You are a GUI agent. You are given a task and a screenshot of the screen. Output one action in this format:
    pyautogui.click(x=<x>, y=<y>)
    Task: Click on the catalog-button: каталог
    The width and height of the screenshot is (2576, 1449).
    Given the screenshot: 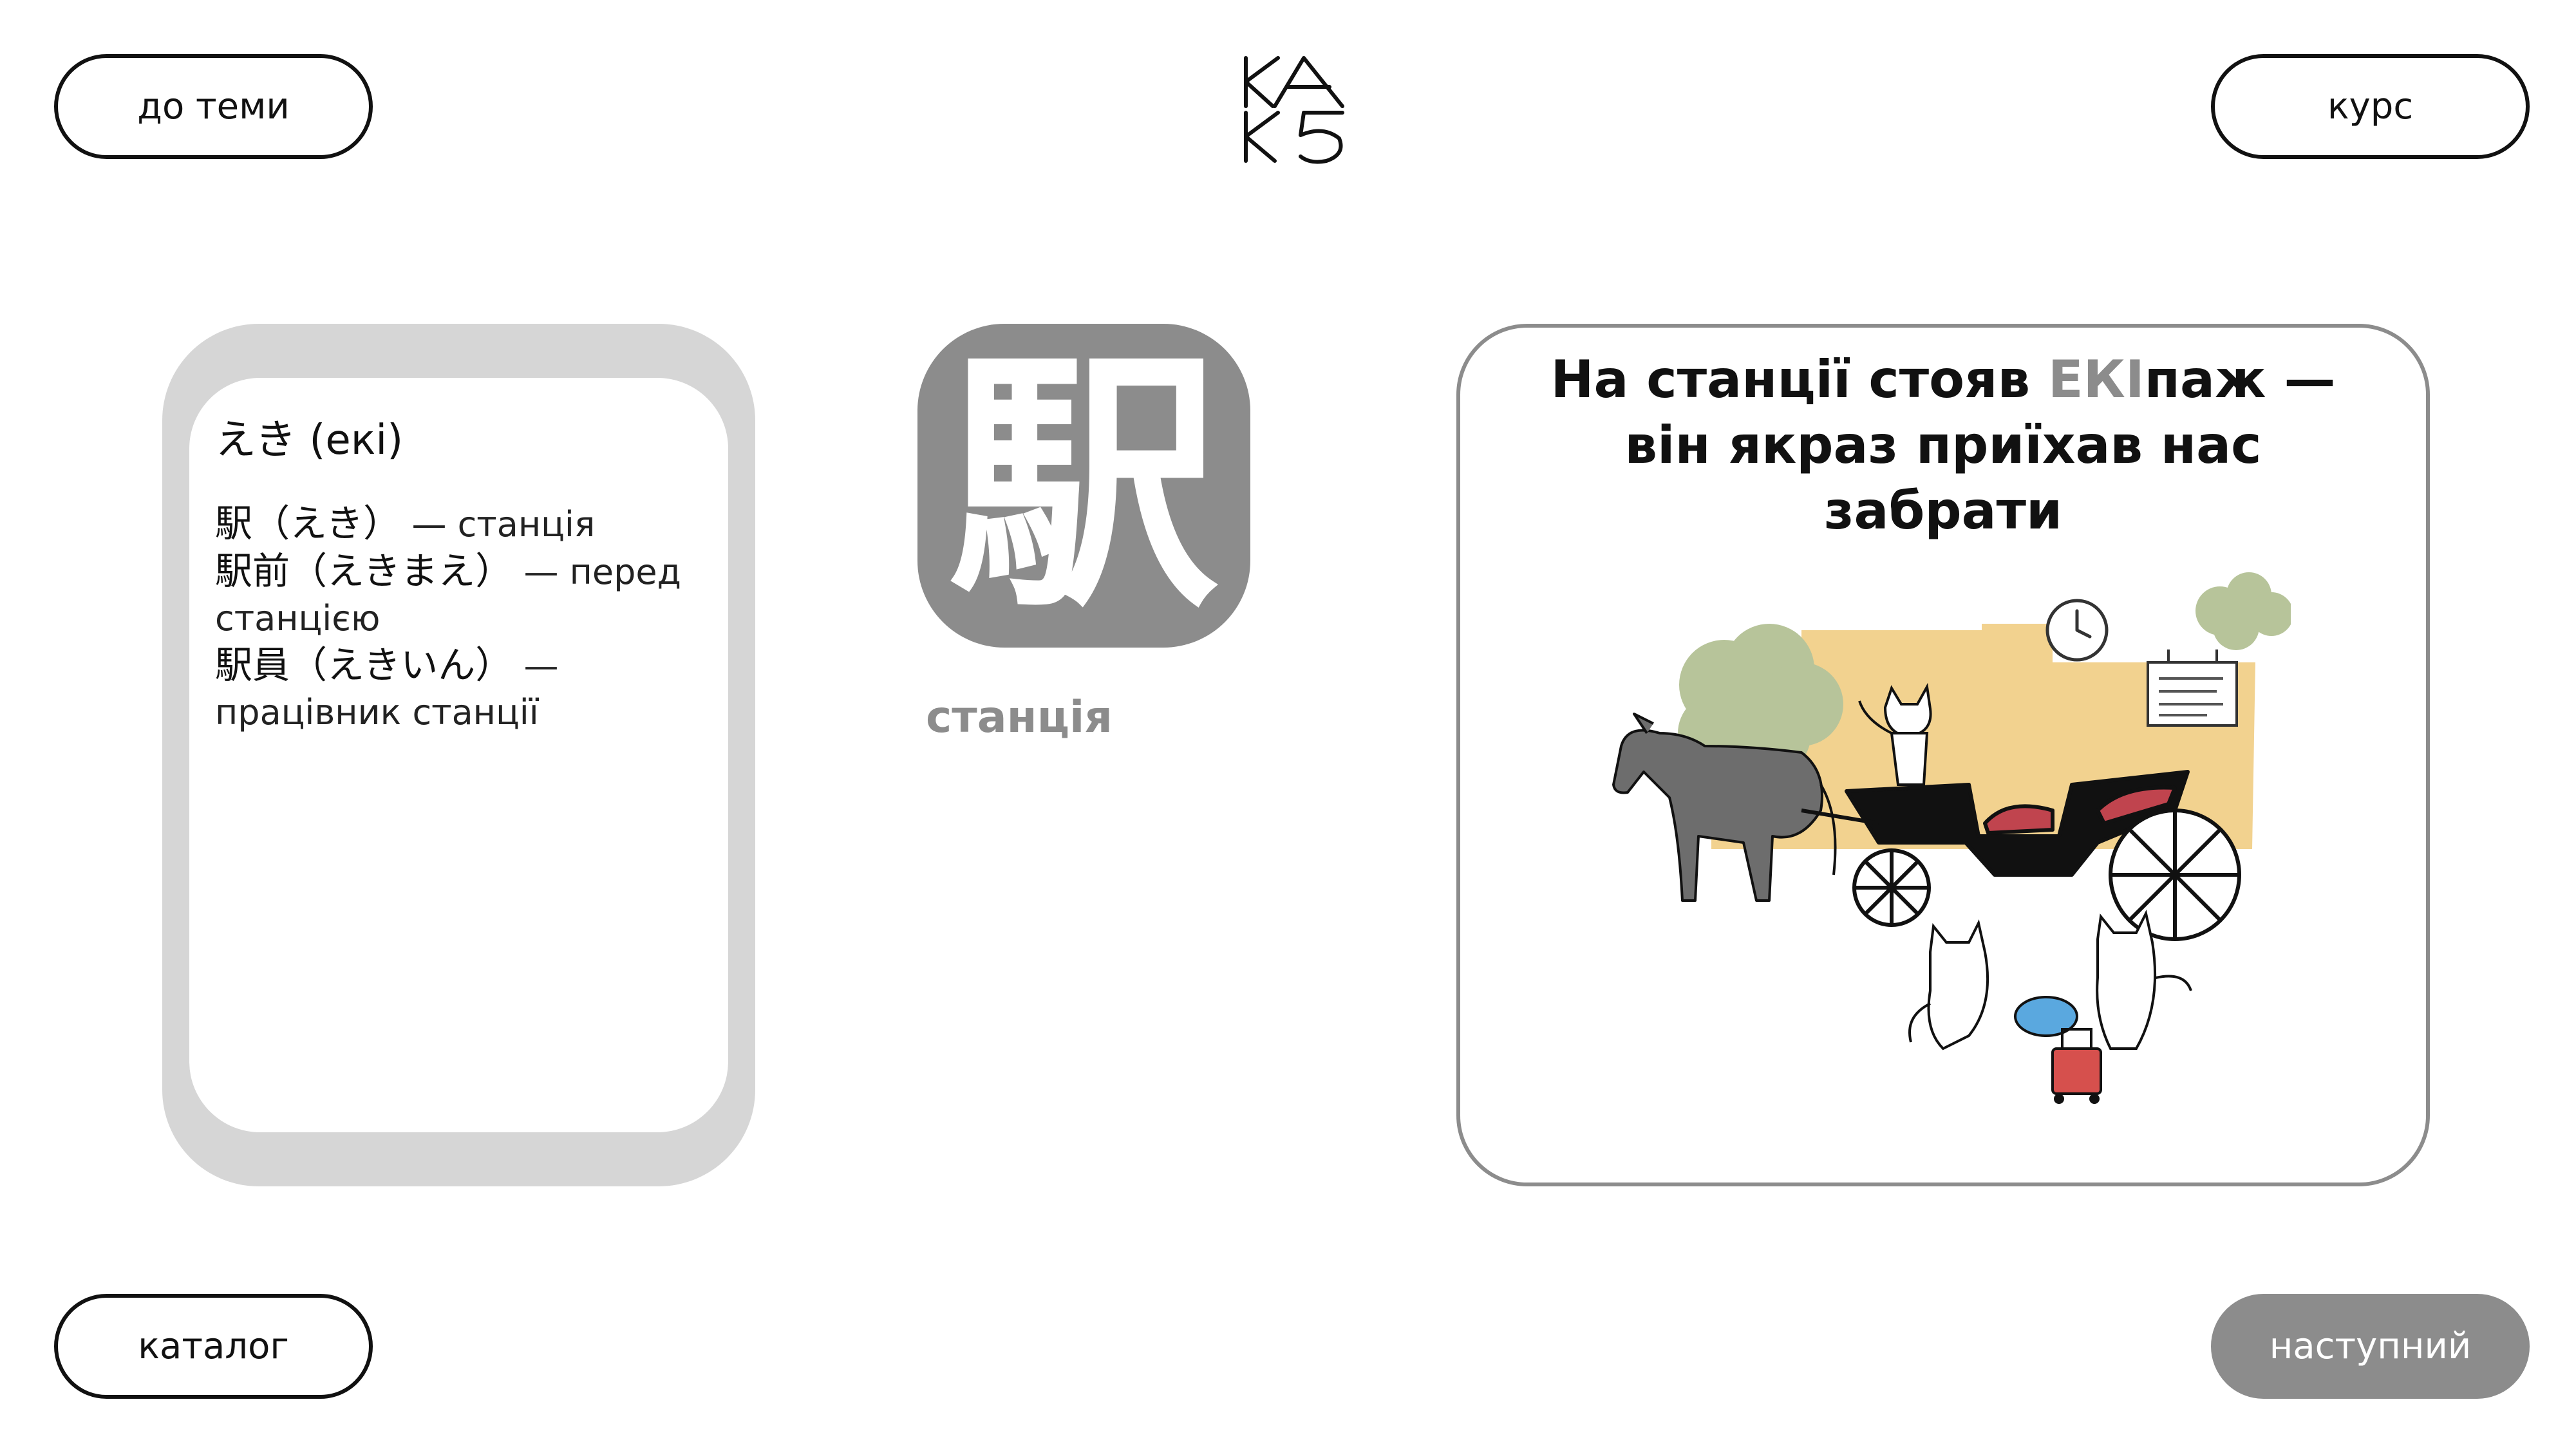 What is the action you would take?
    pyautogui.click(x=213, y=1346)
    